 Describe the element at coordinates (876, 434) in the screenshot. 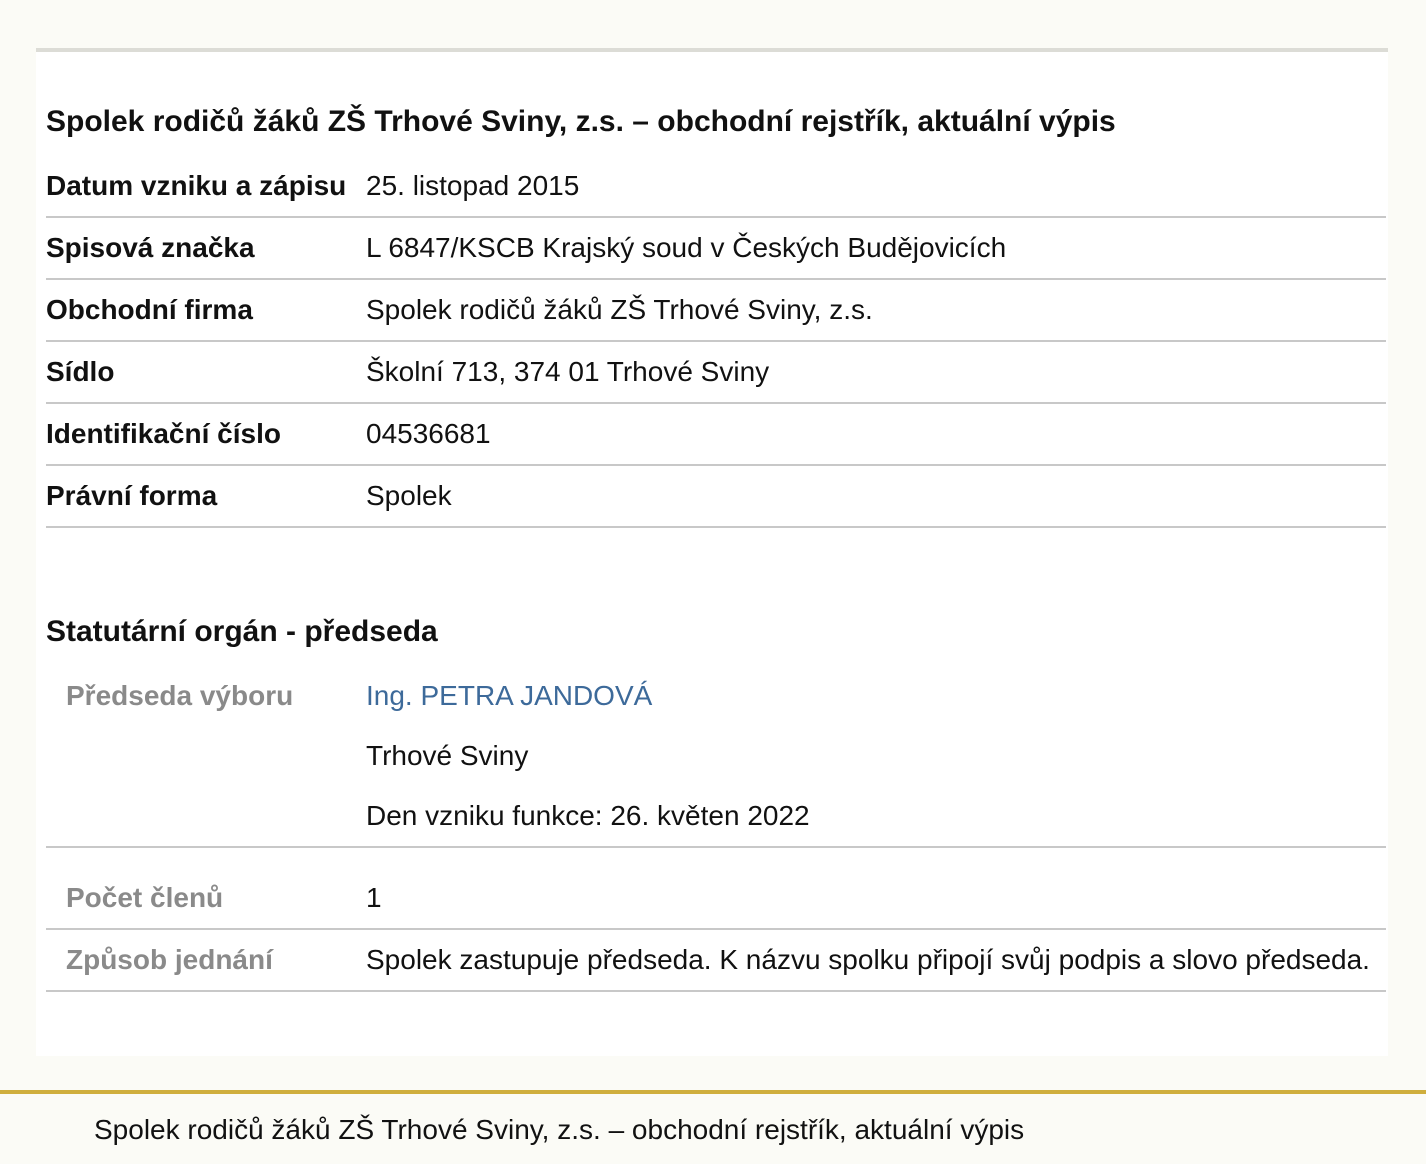

I see `row-value: 04536681` at that location.